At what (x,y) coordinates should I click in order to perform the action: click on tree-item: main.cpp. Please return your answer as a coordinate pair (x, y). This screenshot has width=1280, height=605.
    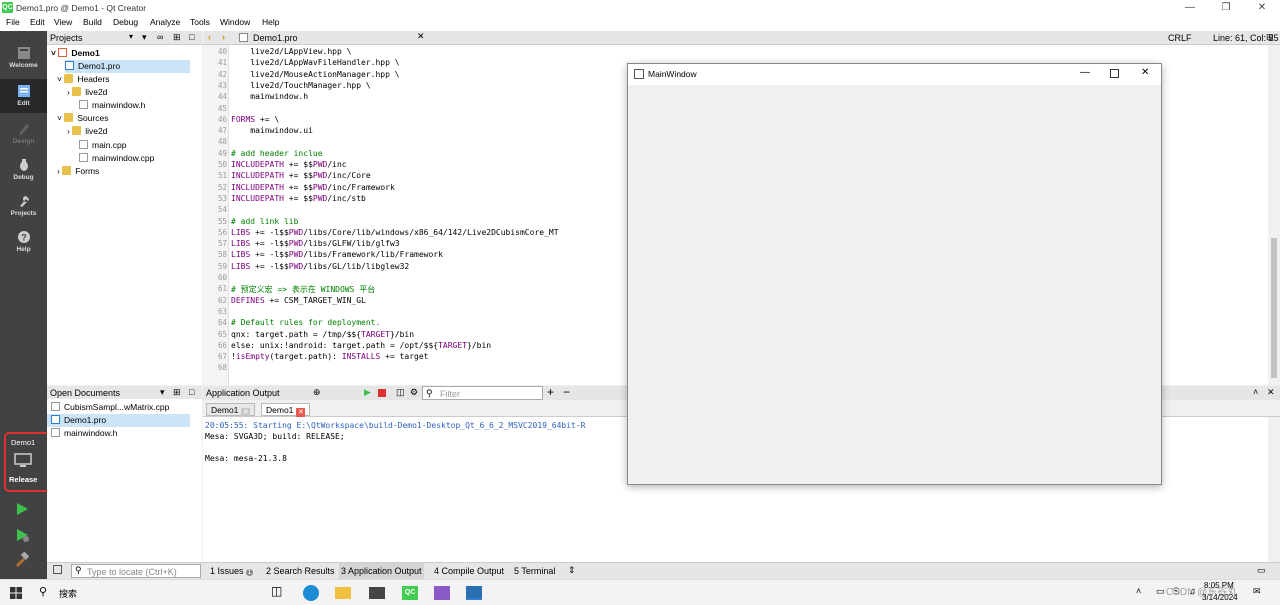
    Looking at the image, I should click on (103, 145).